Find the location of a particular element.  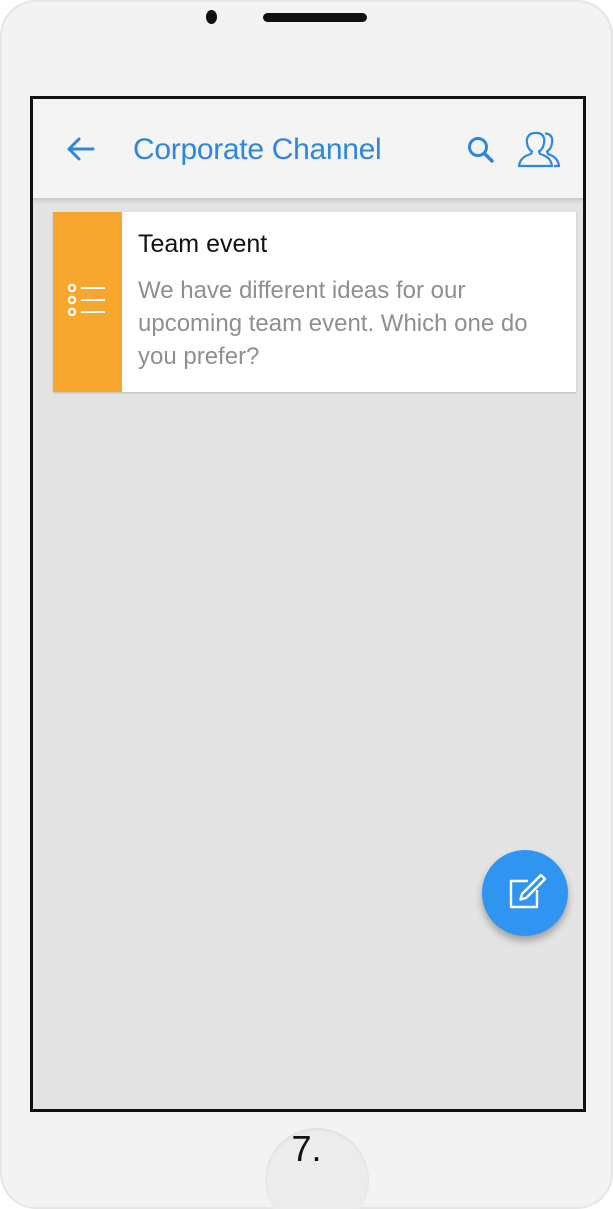

list-icon is located at coordinates (86, 300).